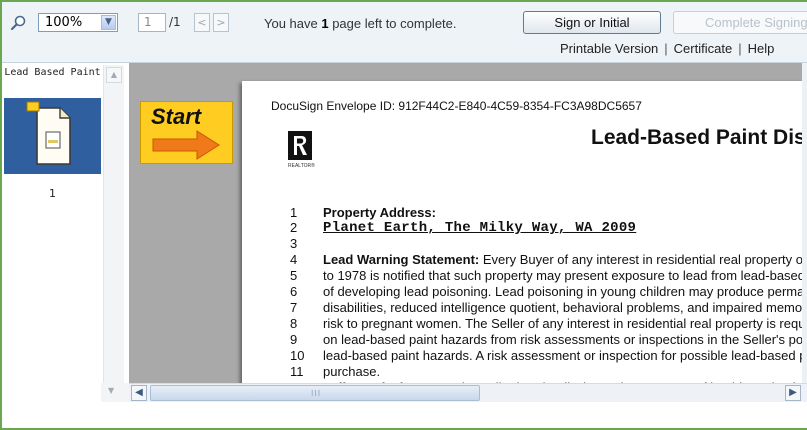 The image size is (807, 430). I want to click on line-number: 4, so click(294, 259).